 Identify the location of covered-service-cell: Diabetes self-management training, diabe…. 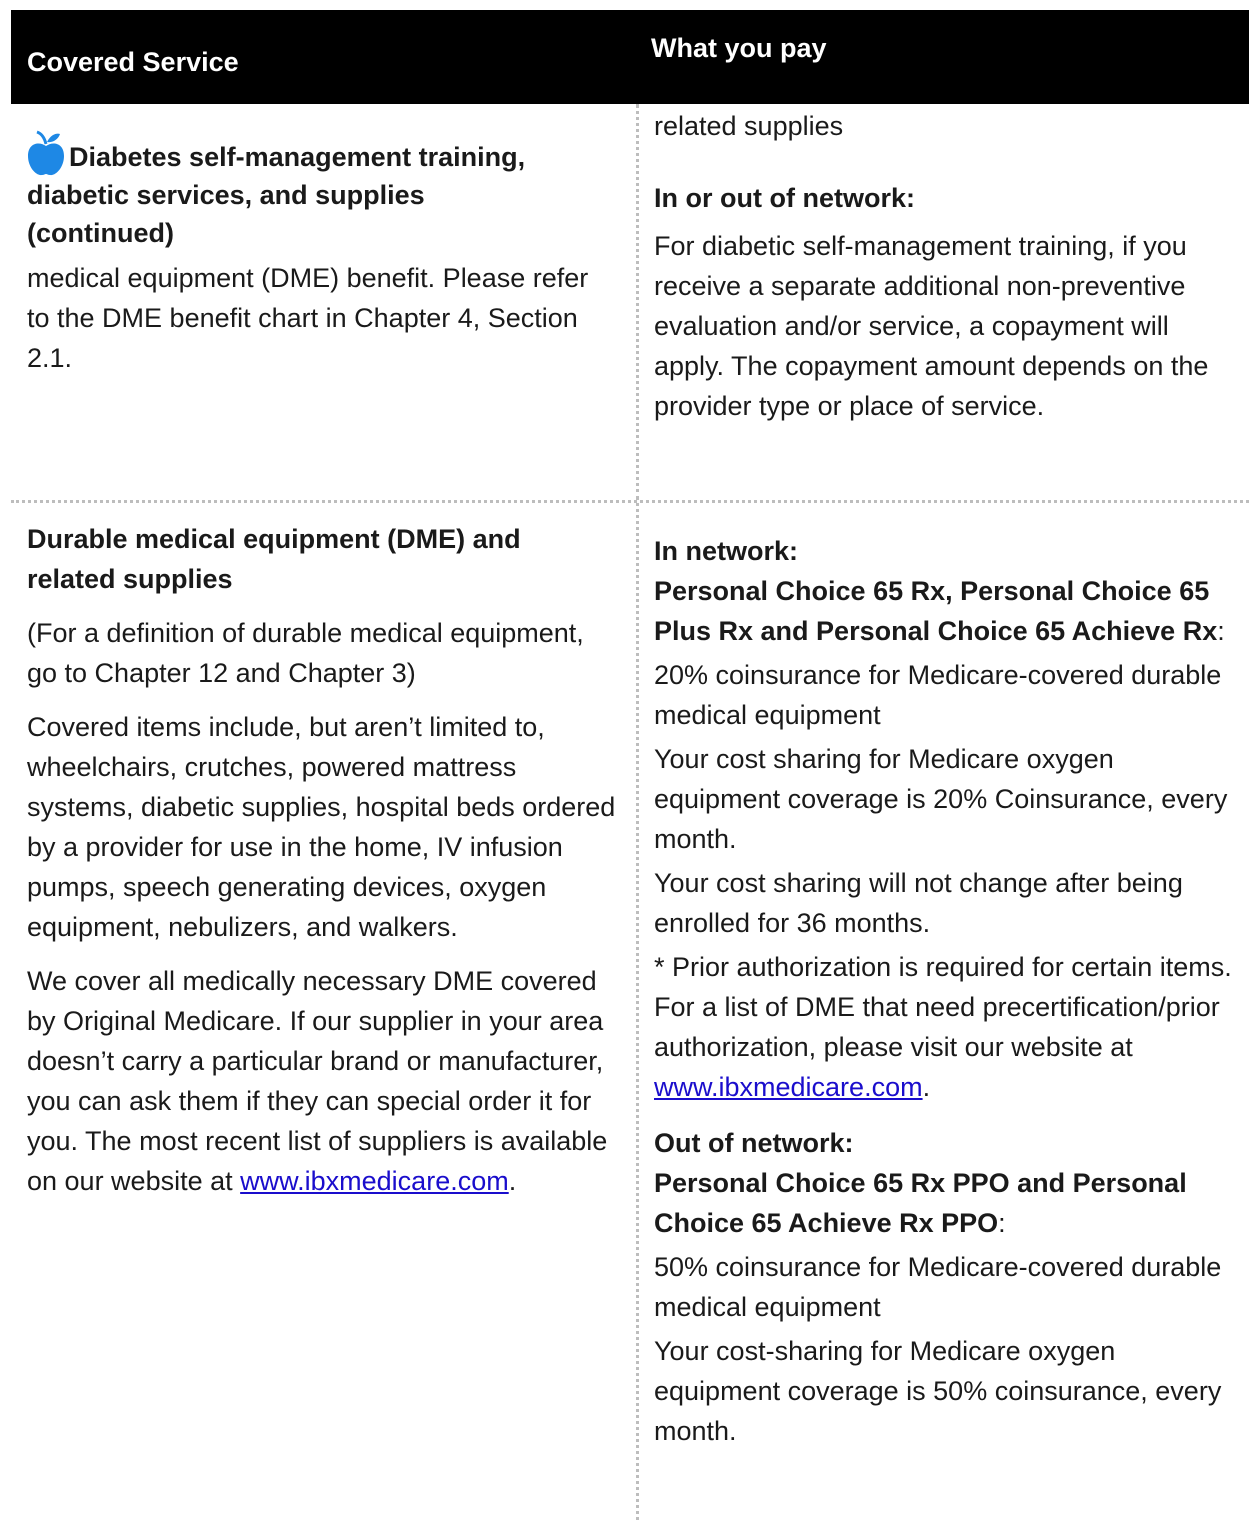
(316, 241).